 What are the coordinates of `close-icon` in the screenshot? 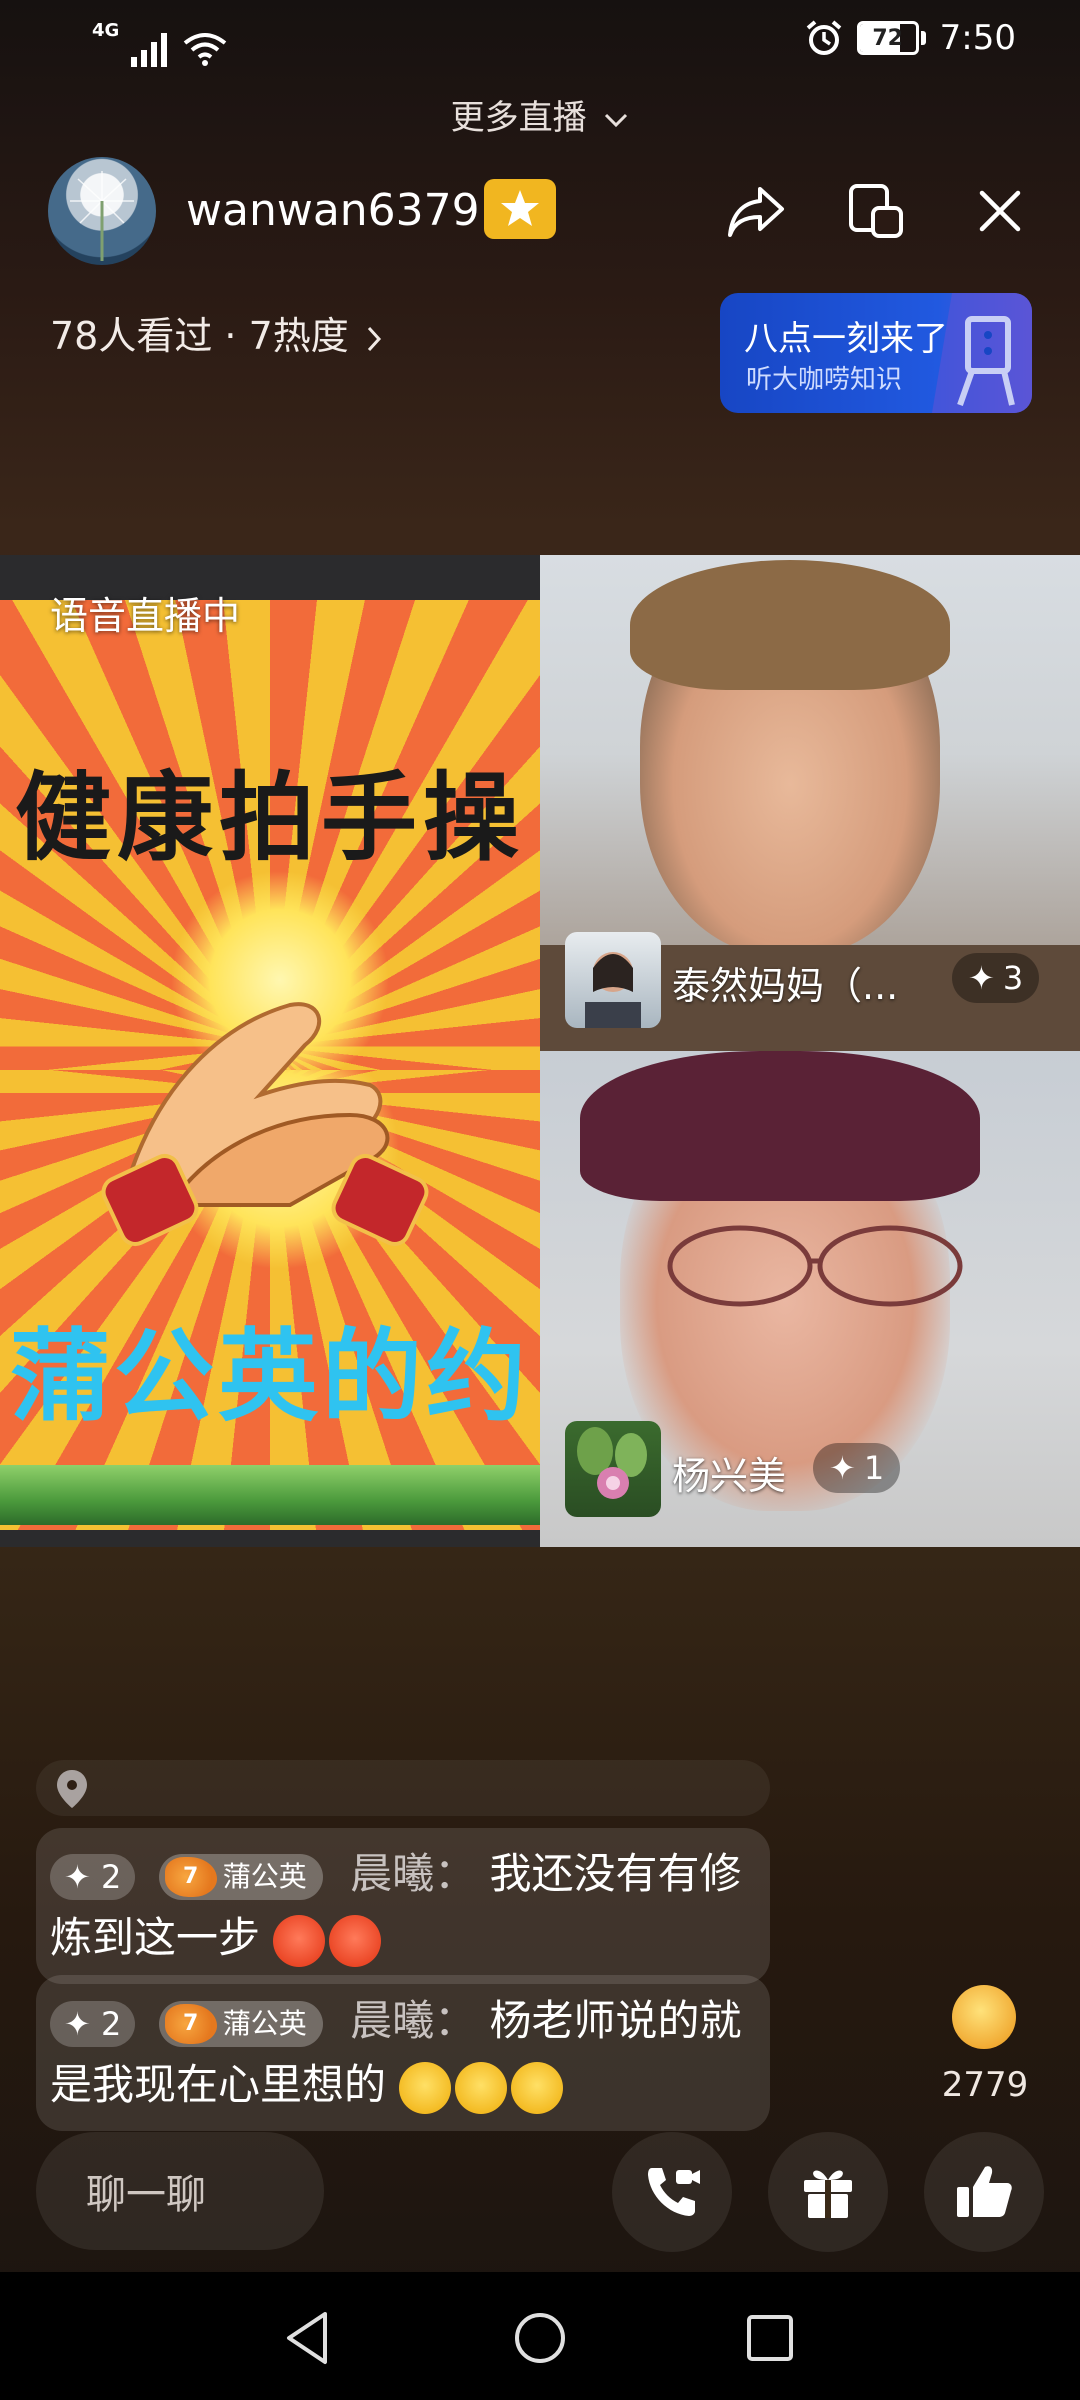 It's located at (1000, 211).